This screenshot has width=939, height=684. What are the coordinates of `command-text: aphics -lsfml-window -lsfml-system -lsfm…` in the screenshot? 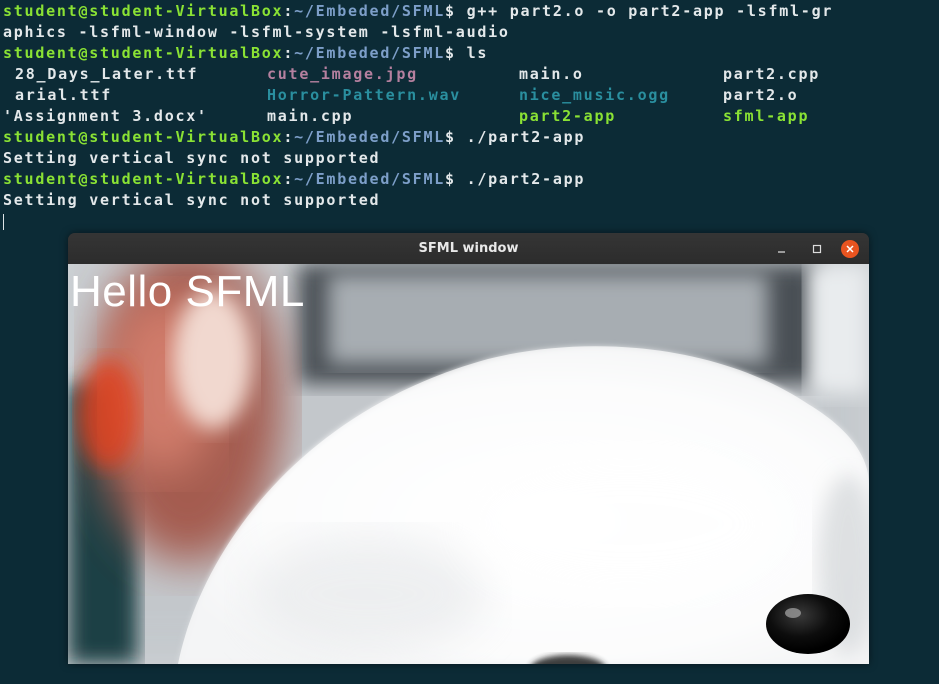 It's located at (256, 32).